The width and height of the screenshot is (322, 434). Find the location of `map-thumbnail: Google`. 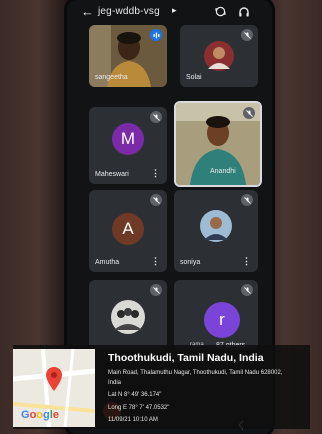

map-thumbnail: Google is located at coordinates (54, 388).